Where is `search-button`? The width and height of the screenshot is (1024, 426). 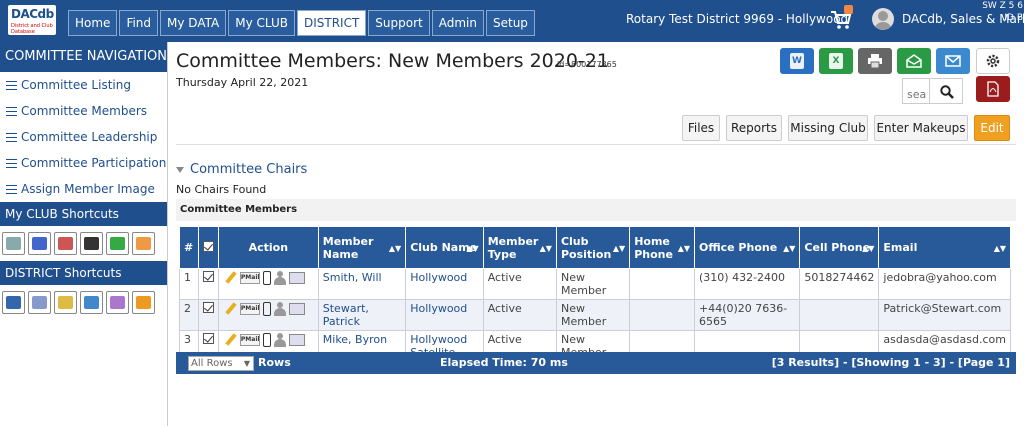
search-button is located at coordinates (946, 91).